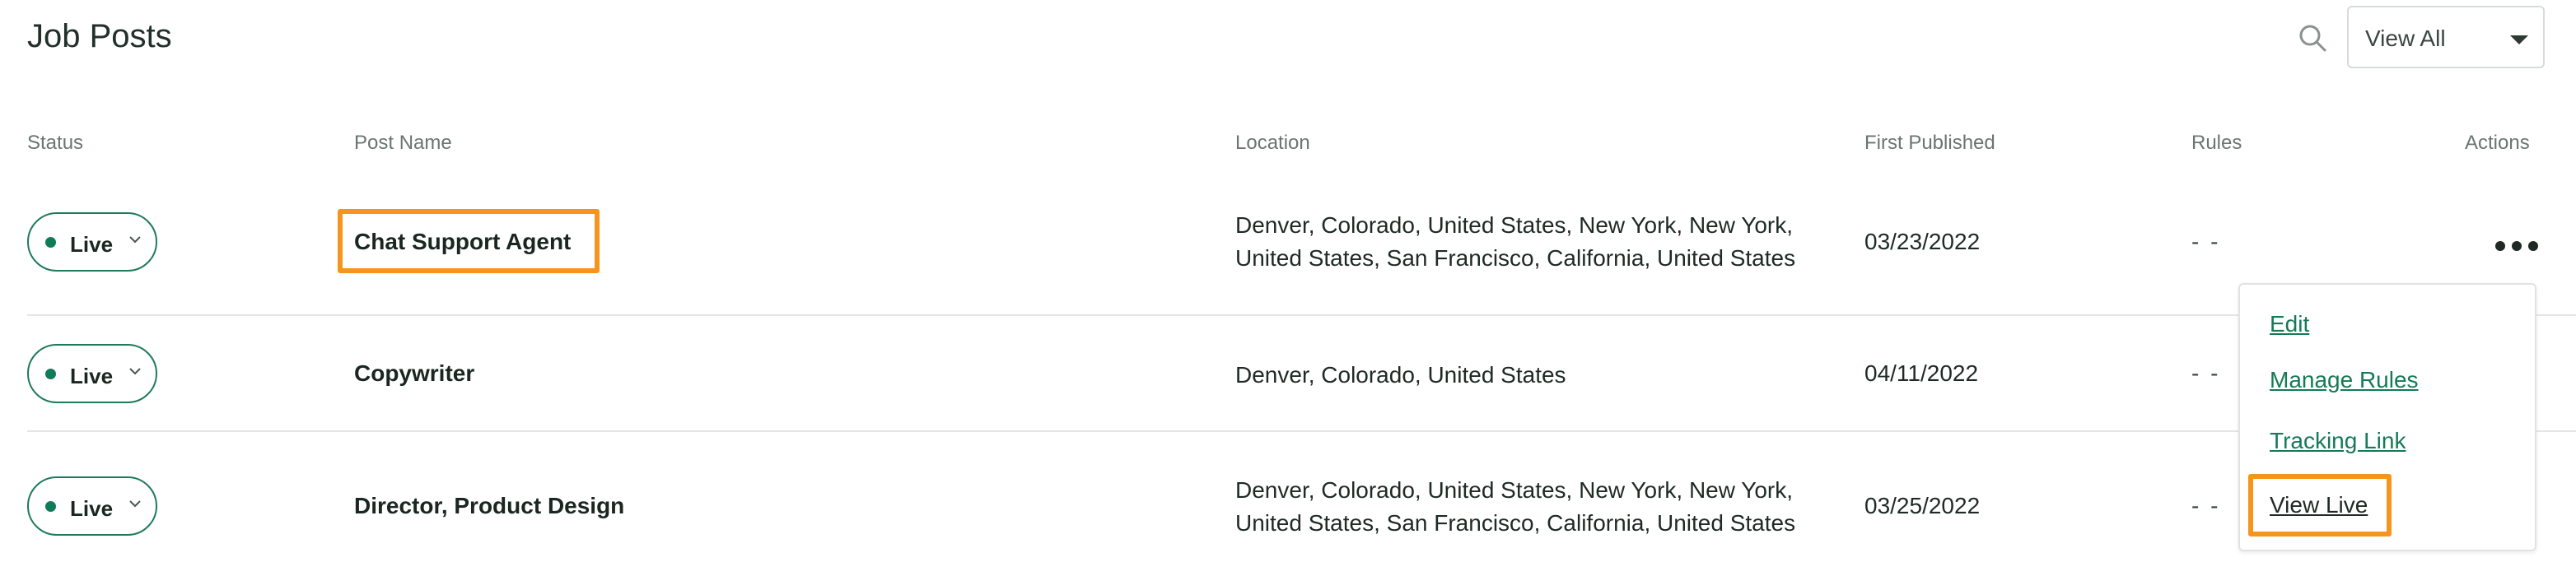 Image resolution: width=2576 pixels, height=576 pixels. What do you see at coordinates (2405, 38) in the screenshot?
I see `view-filter-value: View All` at bounding box center [2405, 38].